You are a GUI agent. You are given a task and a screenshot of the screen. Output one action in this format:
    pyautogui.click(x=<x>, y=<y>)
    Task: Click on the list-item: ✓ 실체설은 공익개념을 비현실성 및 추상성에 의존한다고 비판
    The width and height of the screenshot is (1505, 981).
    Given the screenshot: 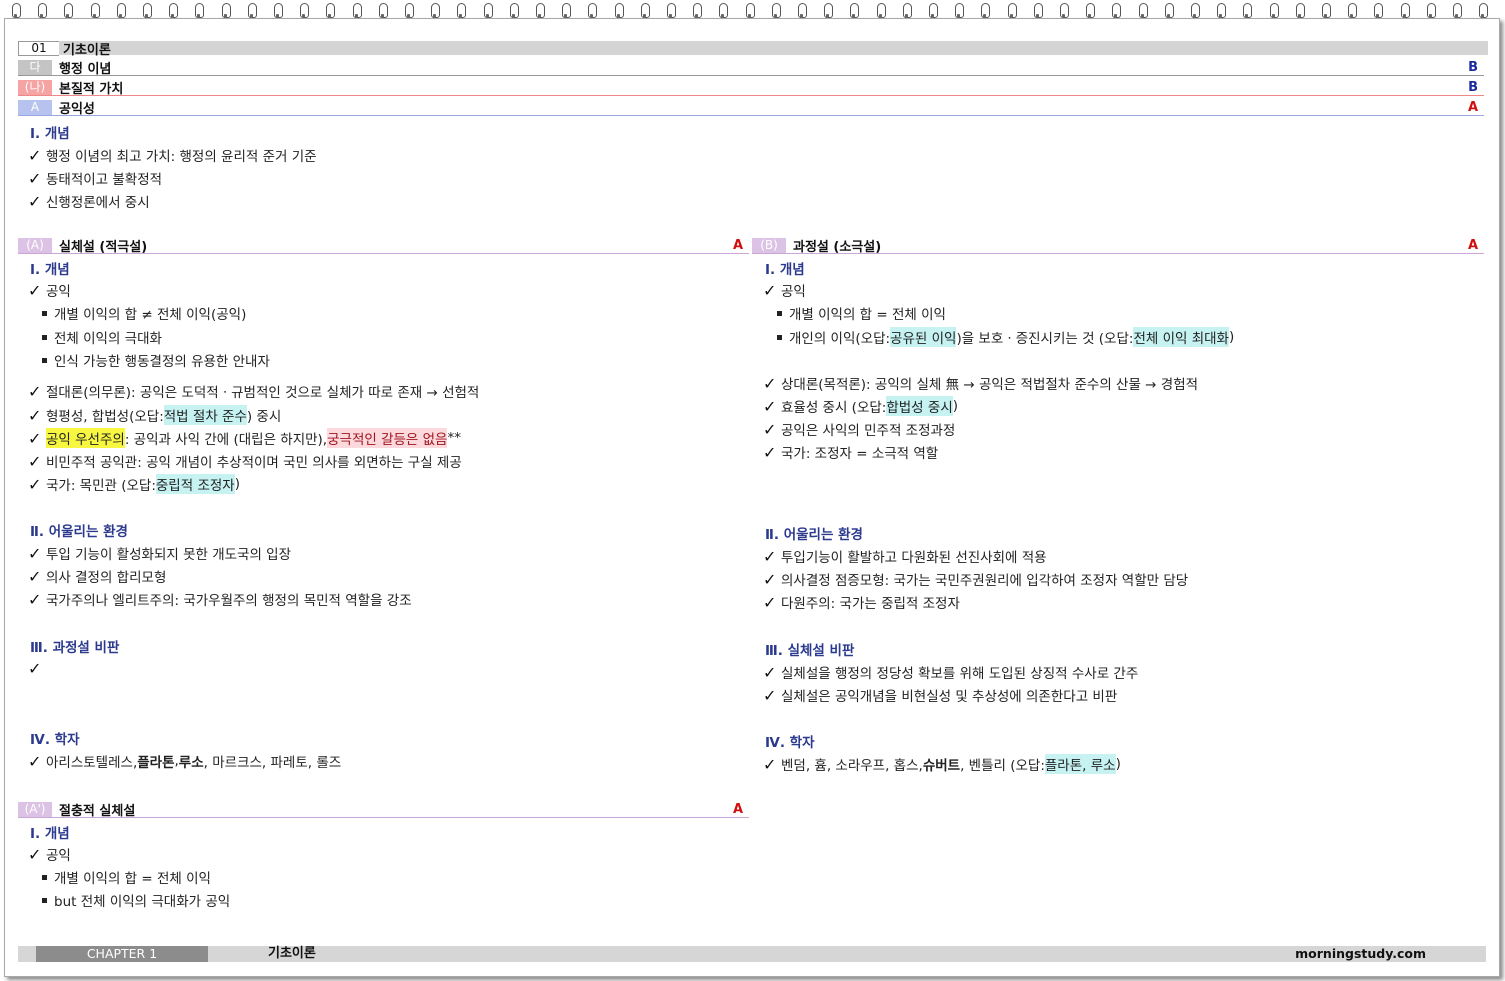 What is the action you would take?
    pyautogui.click(x=940, y=695)
    